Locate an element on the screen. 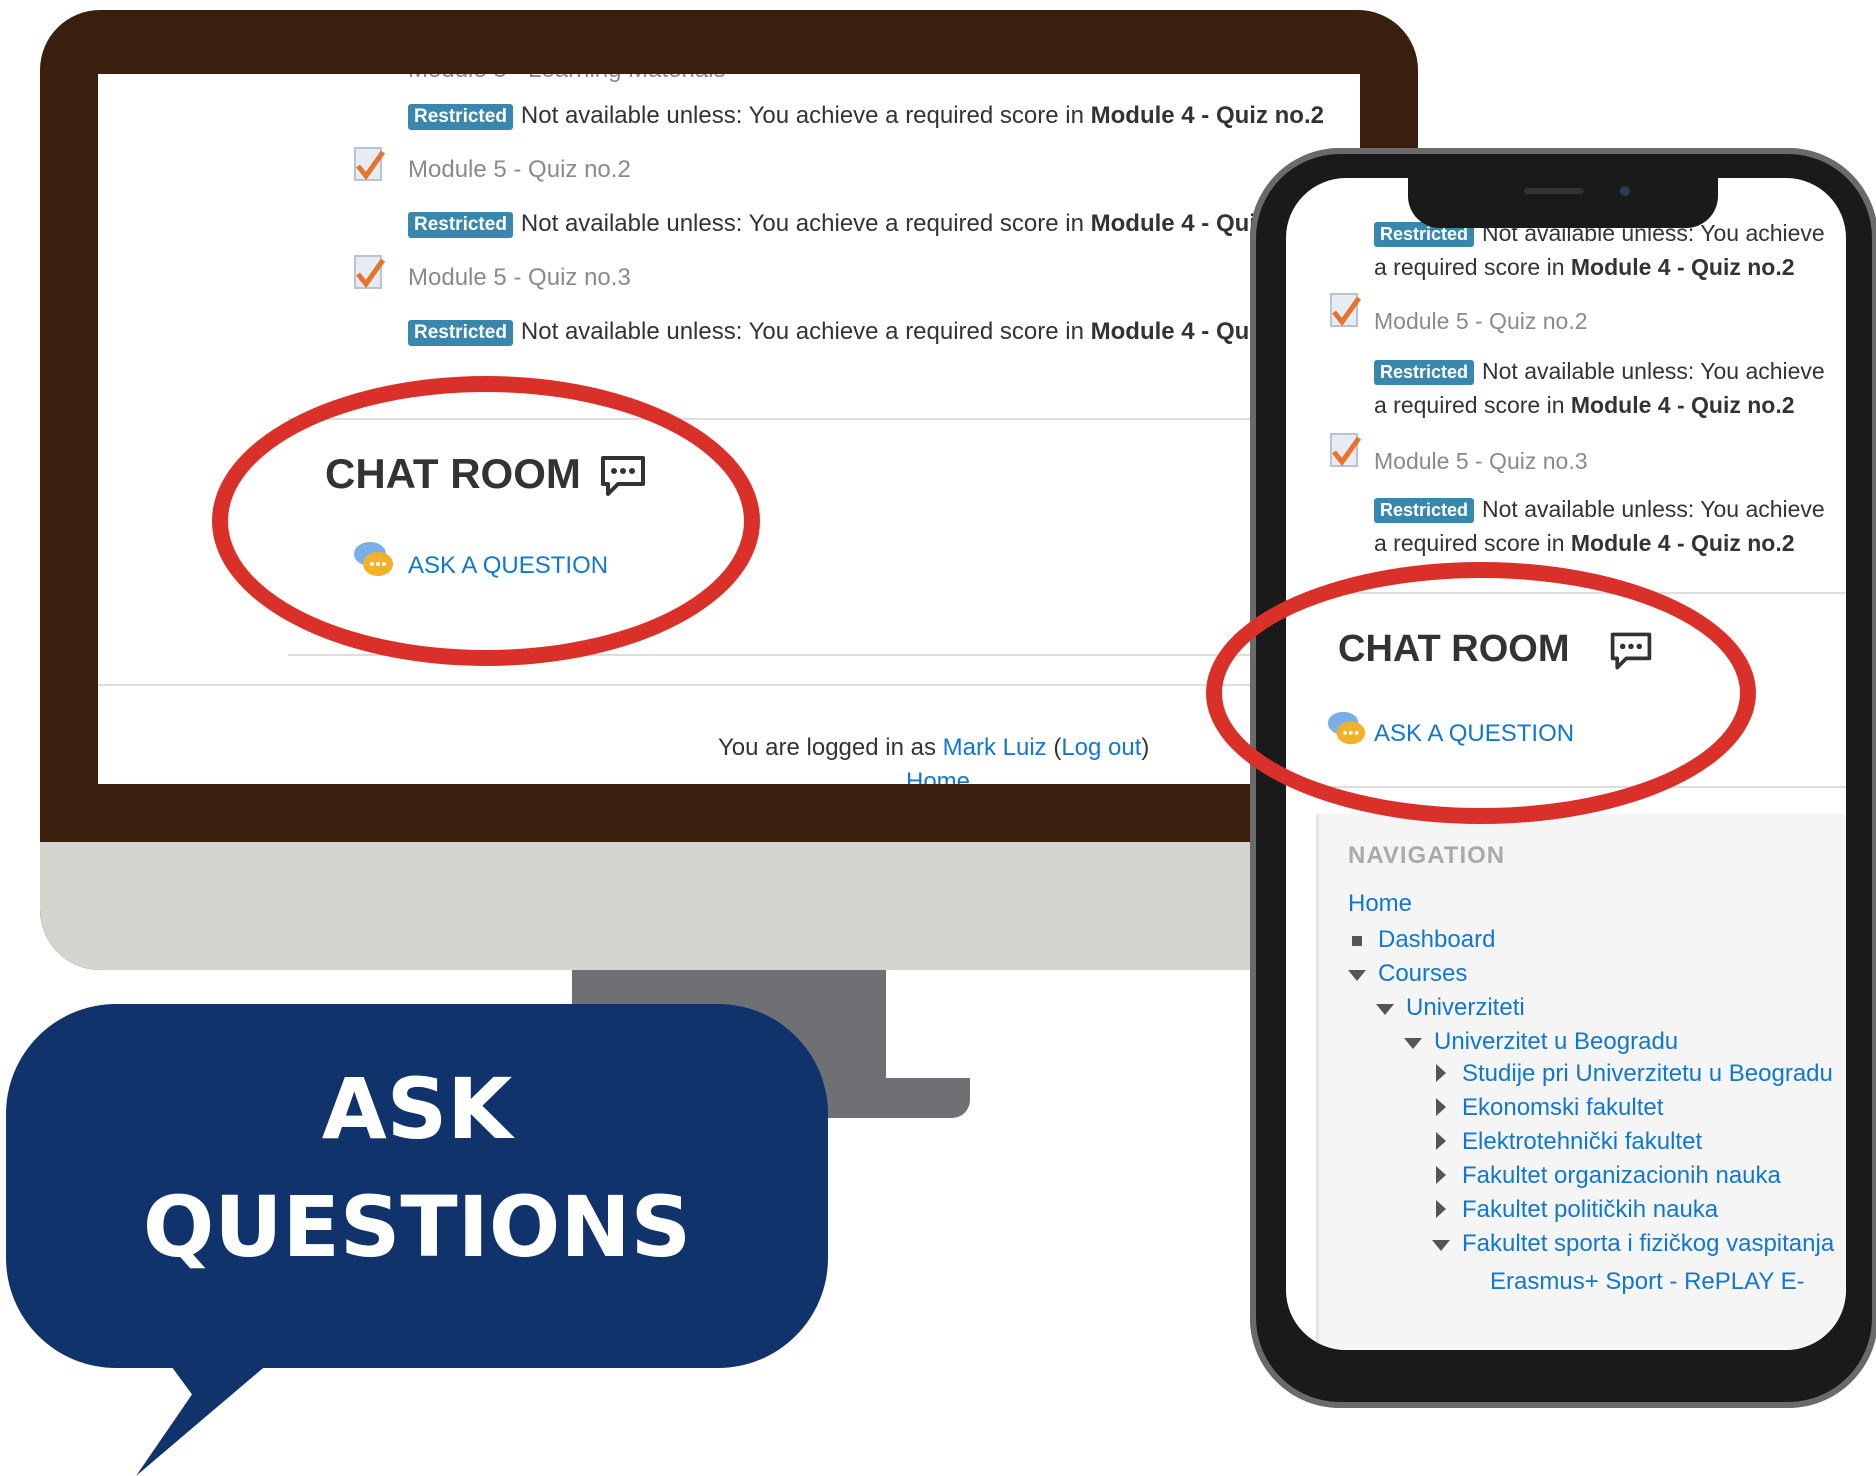 The height and width of the screenshot is (1476, 1876). login-info: You are logged in as Mark Luiz (Log out) is located at coordinates (933, 748).